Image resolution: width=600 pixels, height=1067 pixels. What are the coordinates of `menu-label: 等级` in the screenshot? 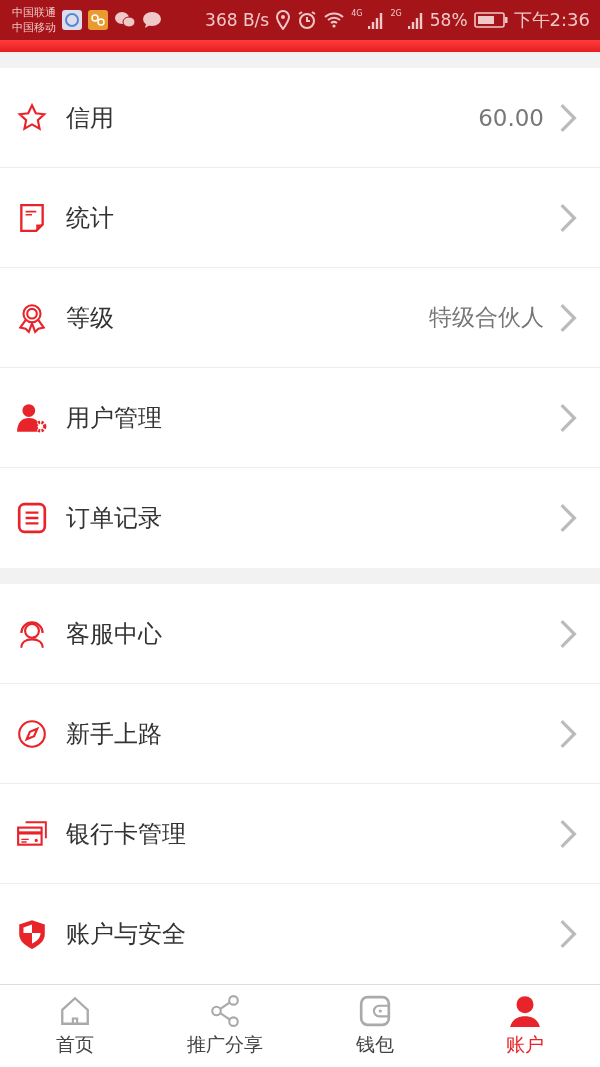 It's located at (90, 318).